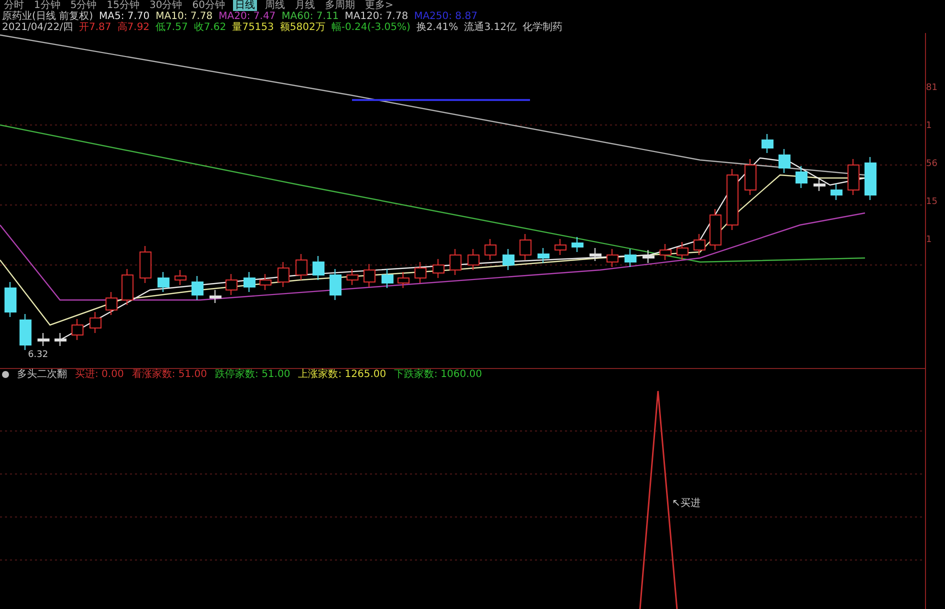 This screenshot has width=945, height=609. What do you see at coordinates (274, 5) in the screenshot?
I see `period-tab: 周线` at bounding box center [274, 5].